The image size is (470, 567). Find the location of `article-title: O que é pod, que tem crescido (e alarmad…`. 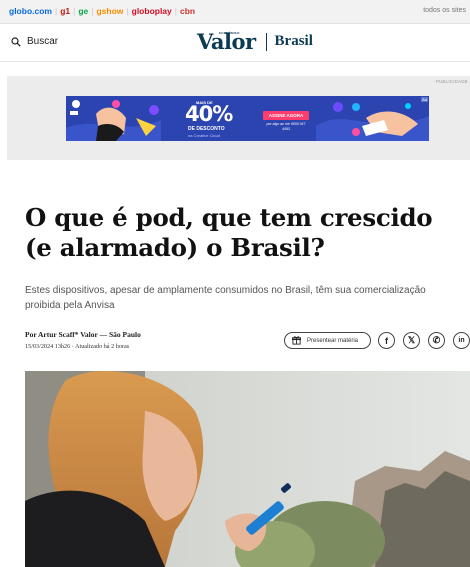

article-title: O que é pod, que tem crescido (e alarmad… is located at coordinates (229, 232).